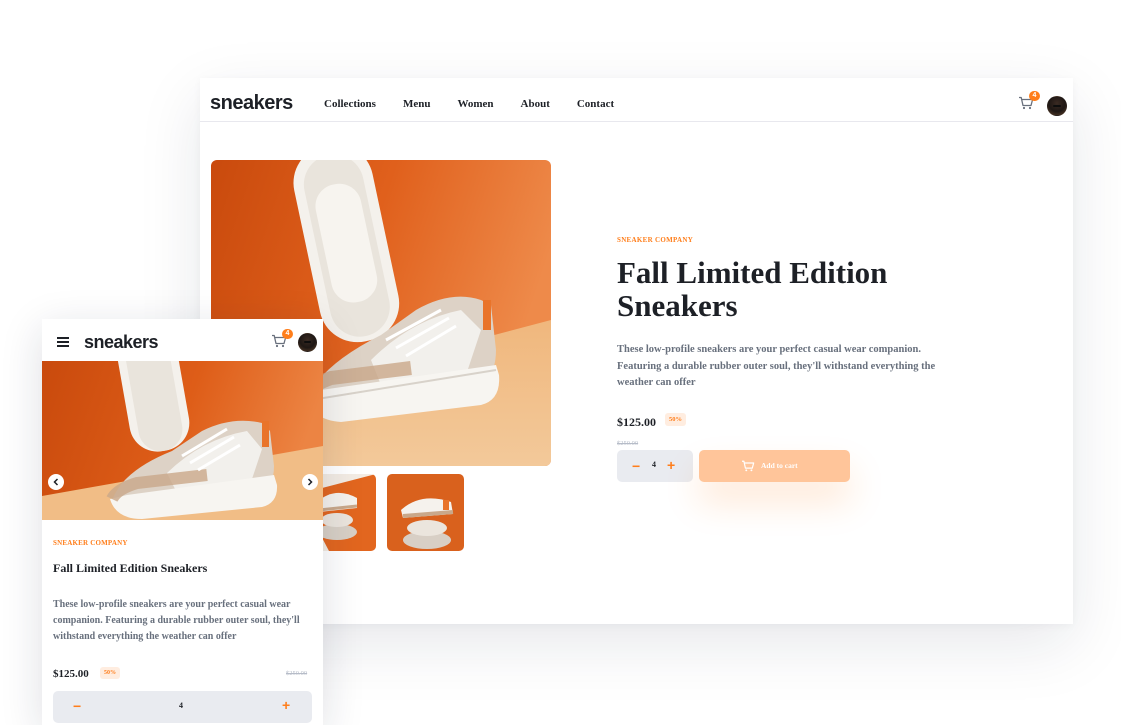 Image resolution: width=1121 pixels, height=725 pixels. What do you see at coordinates (350, 104) in the screenshot?
I see `nav-link-collections: Collections` at bounding box center [350, 104].